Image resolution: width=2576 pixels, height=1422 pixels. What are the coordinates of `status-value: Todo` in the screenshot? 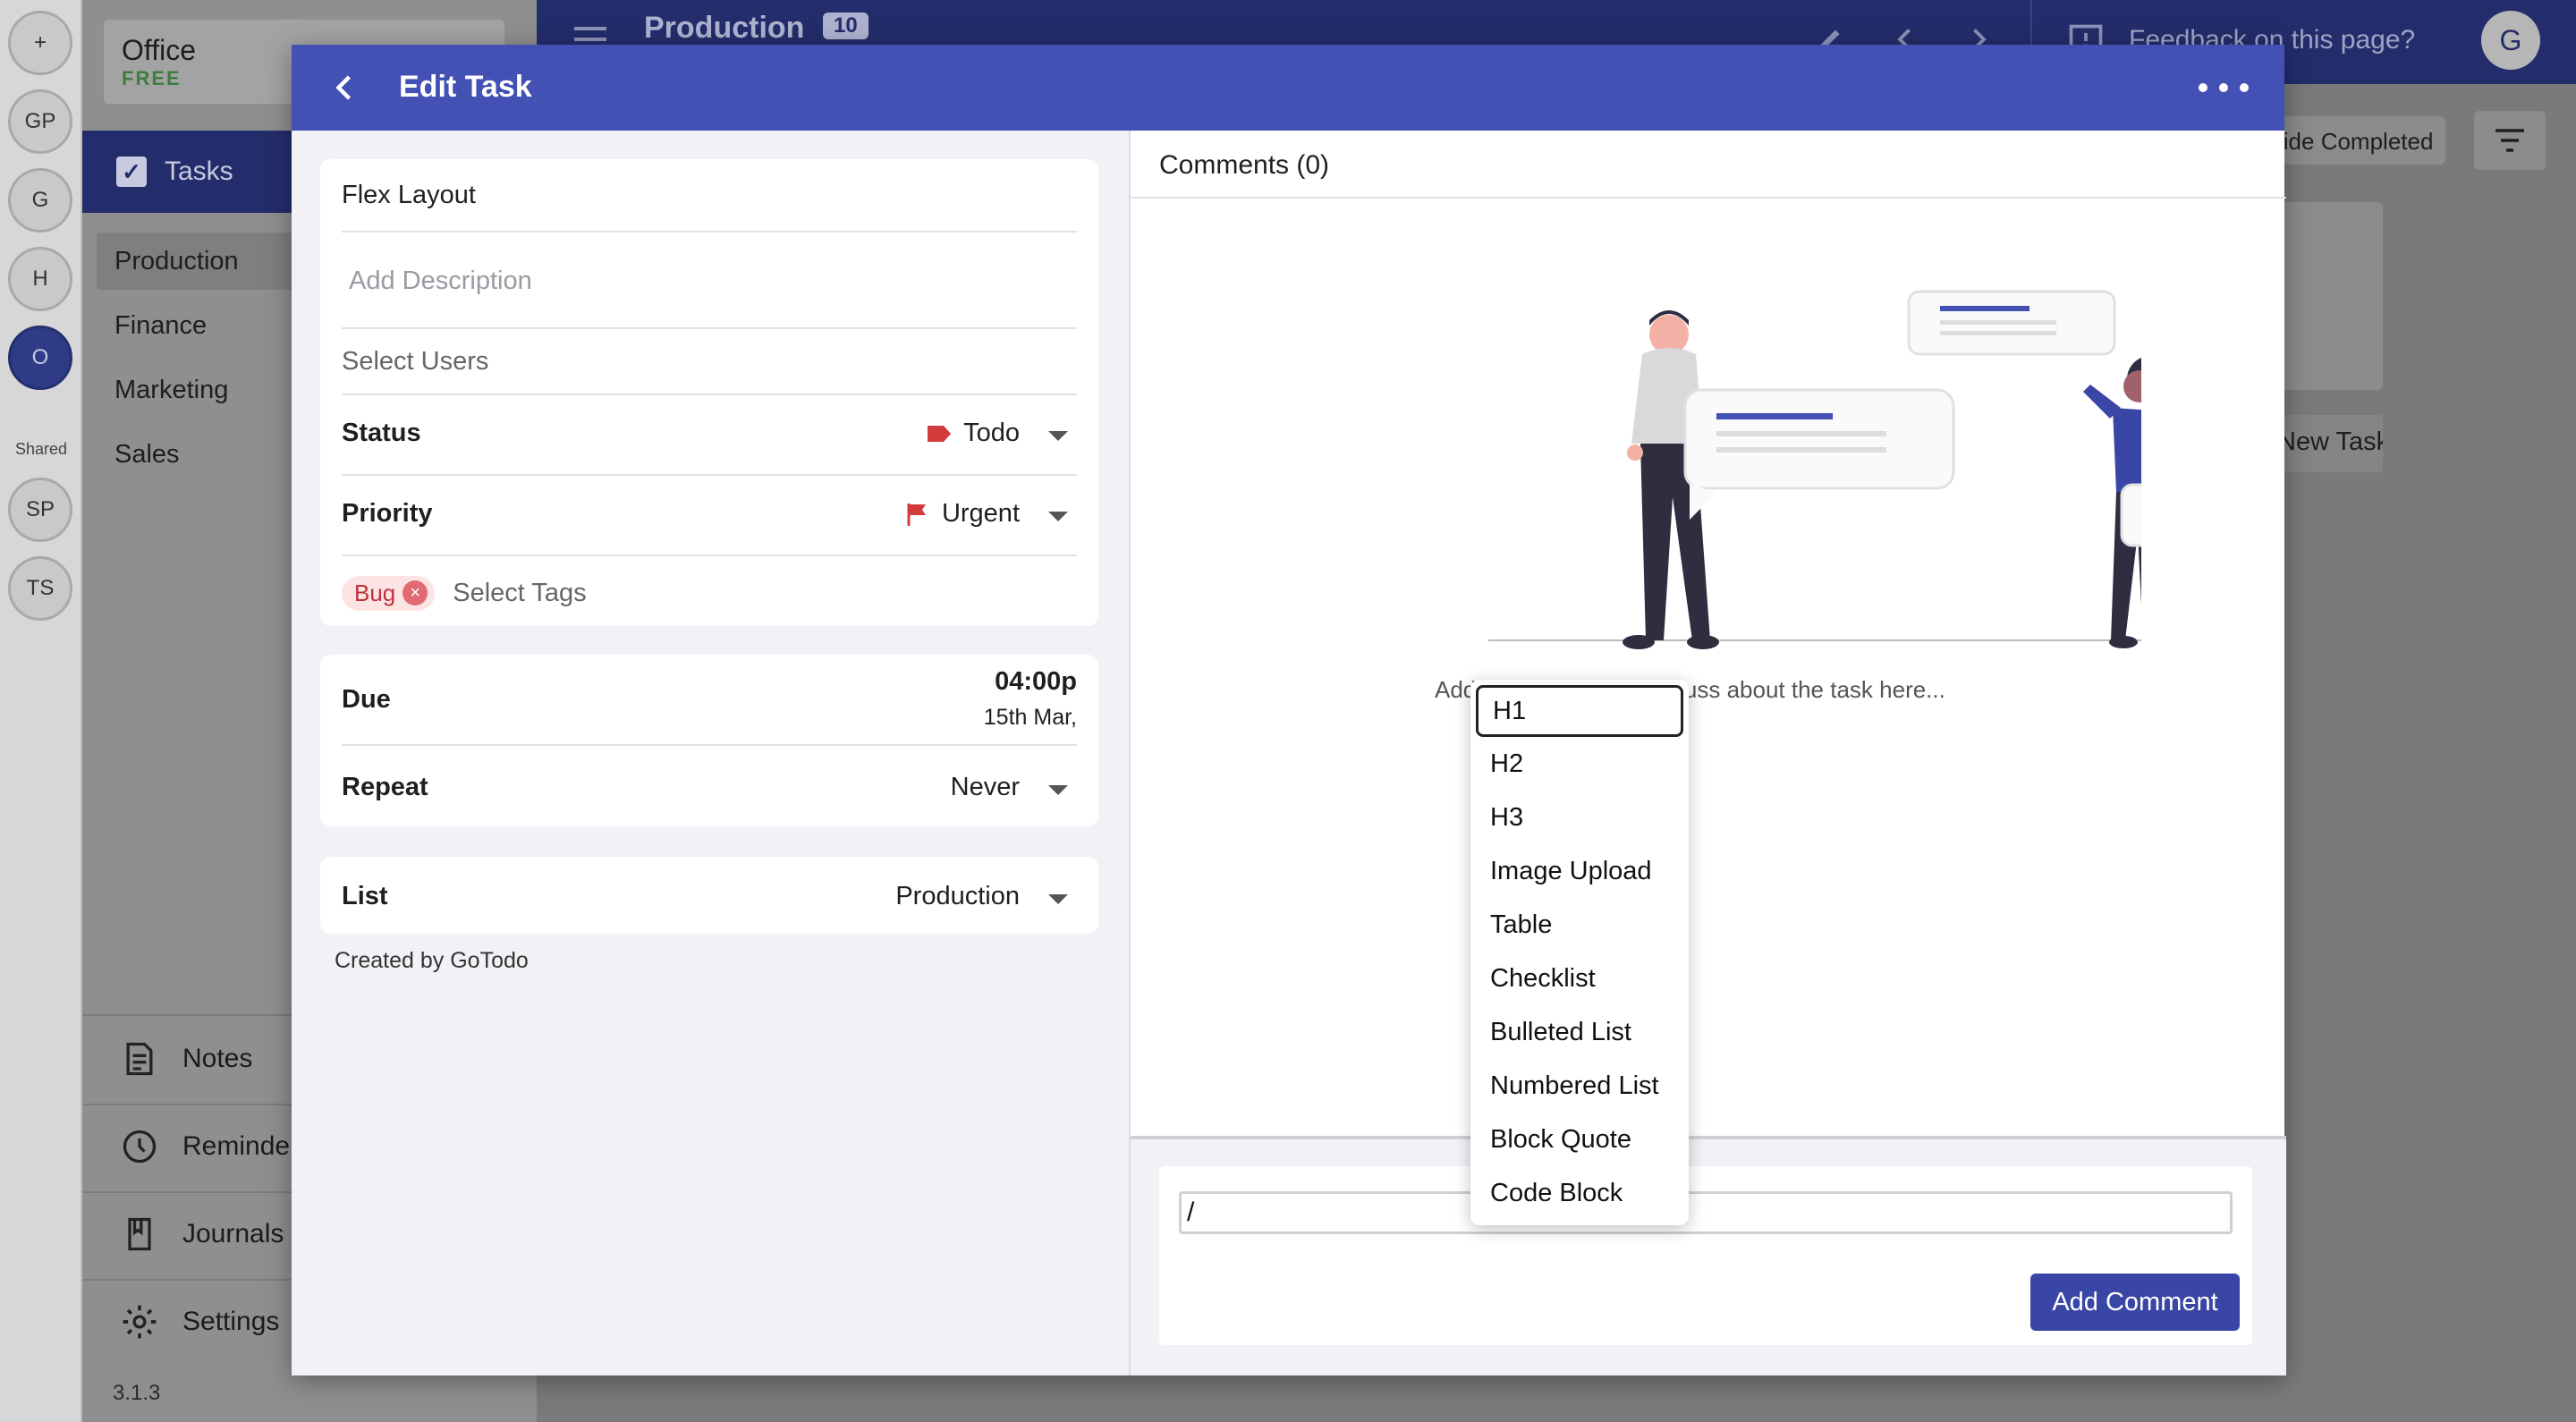 It's located at (973, 433).